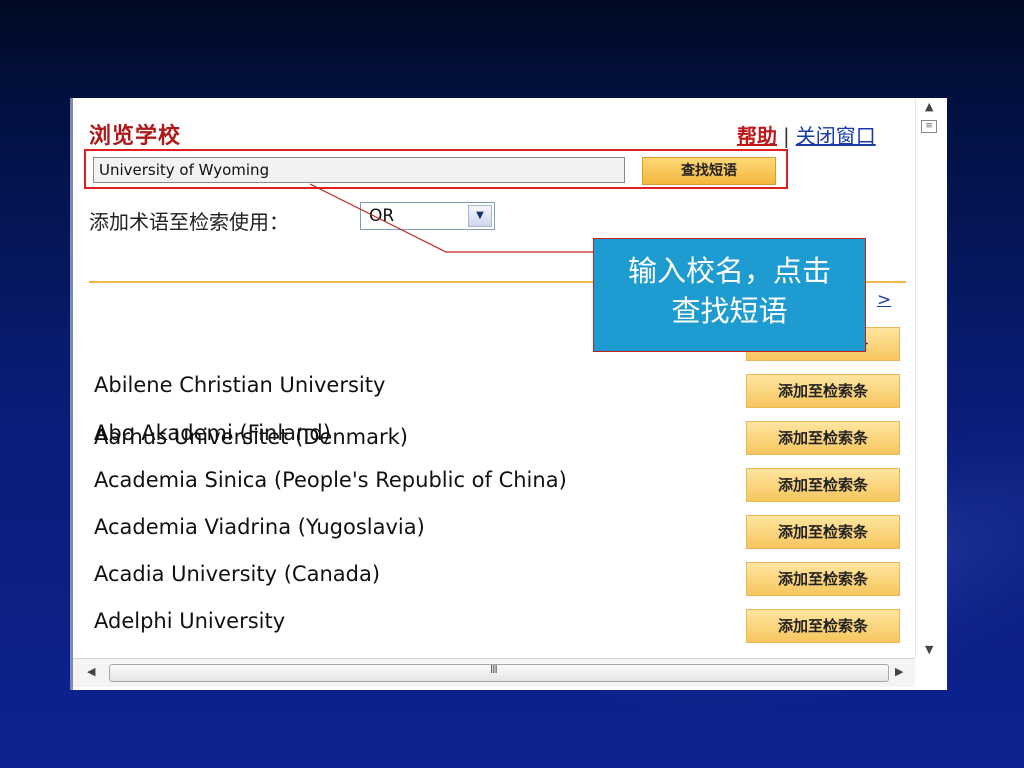 This screenshot has height=768, width=1024. Describe the element at coordinates (729, 271) in the screenshot. I see `callout-line-1: 输入校名，点击` at that location.